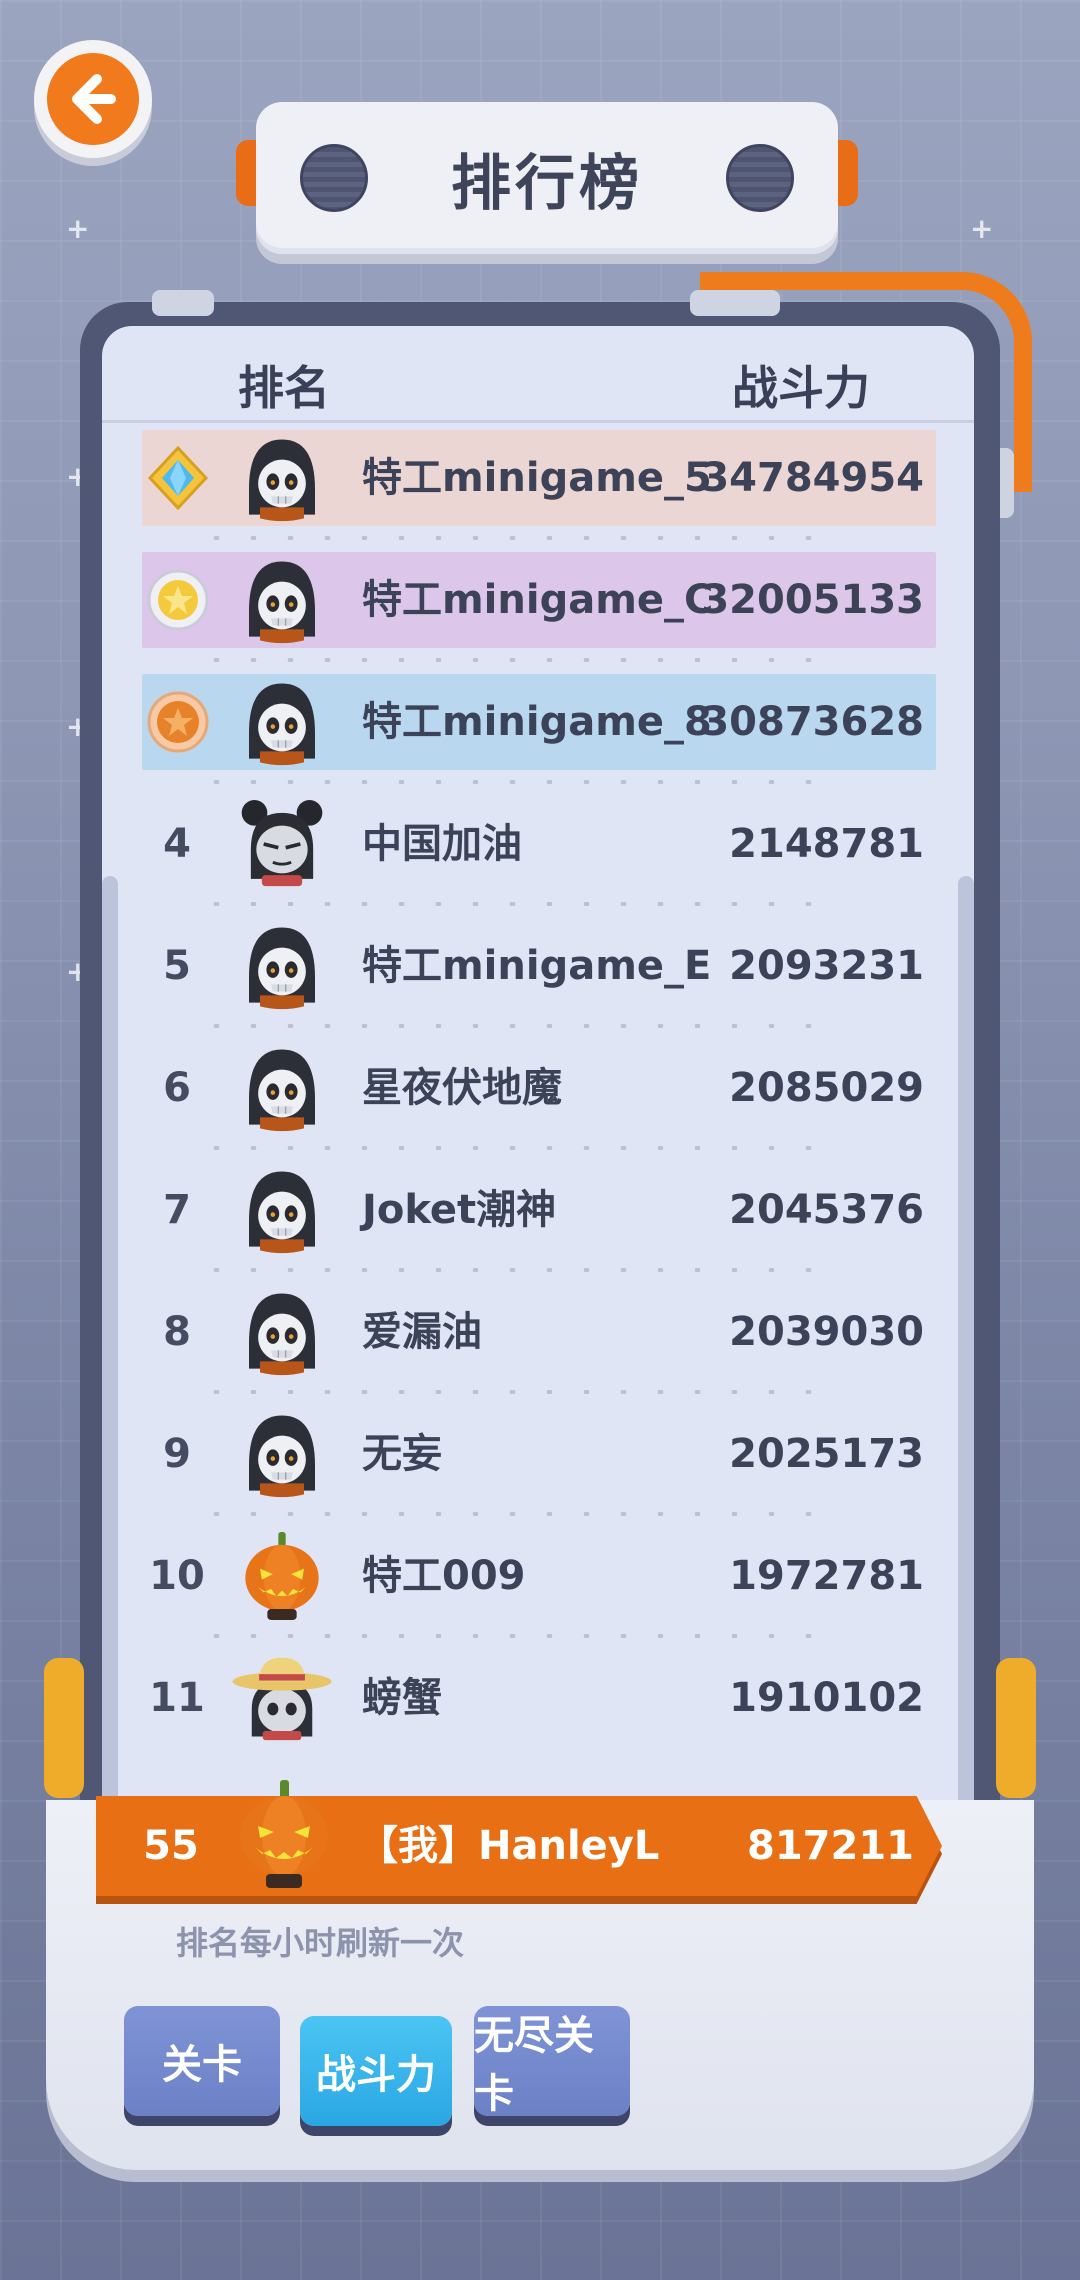 The image size is (1080, 2280). I want to click on page-title: 排行榜, so click(547, 183).